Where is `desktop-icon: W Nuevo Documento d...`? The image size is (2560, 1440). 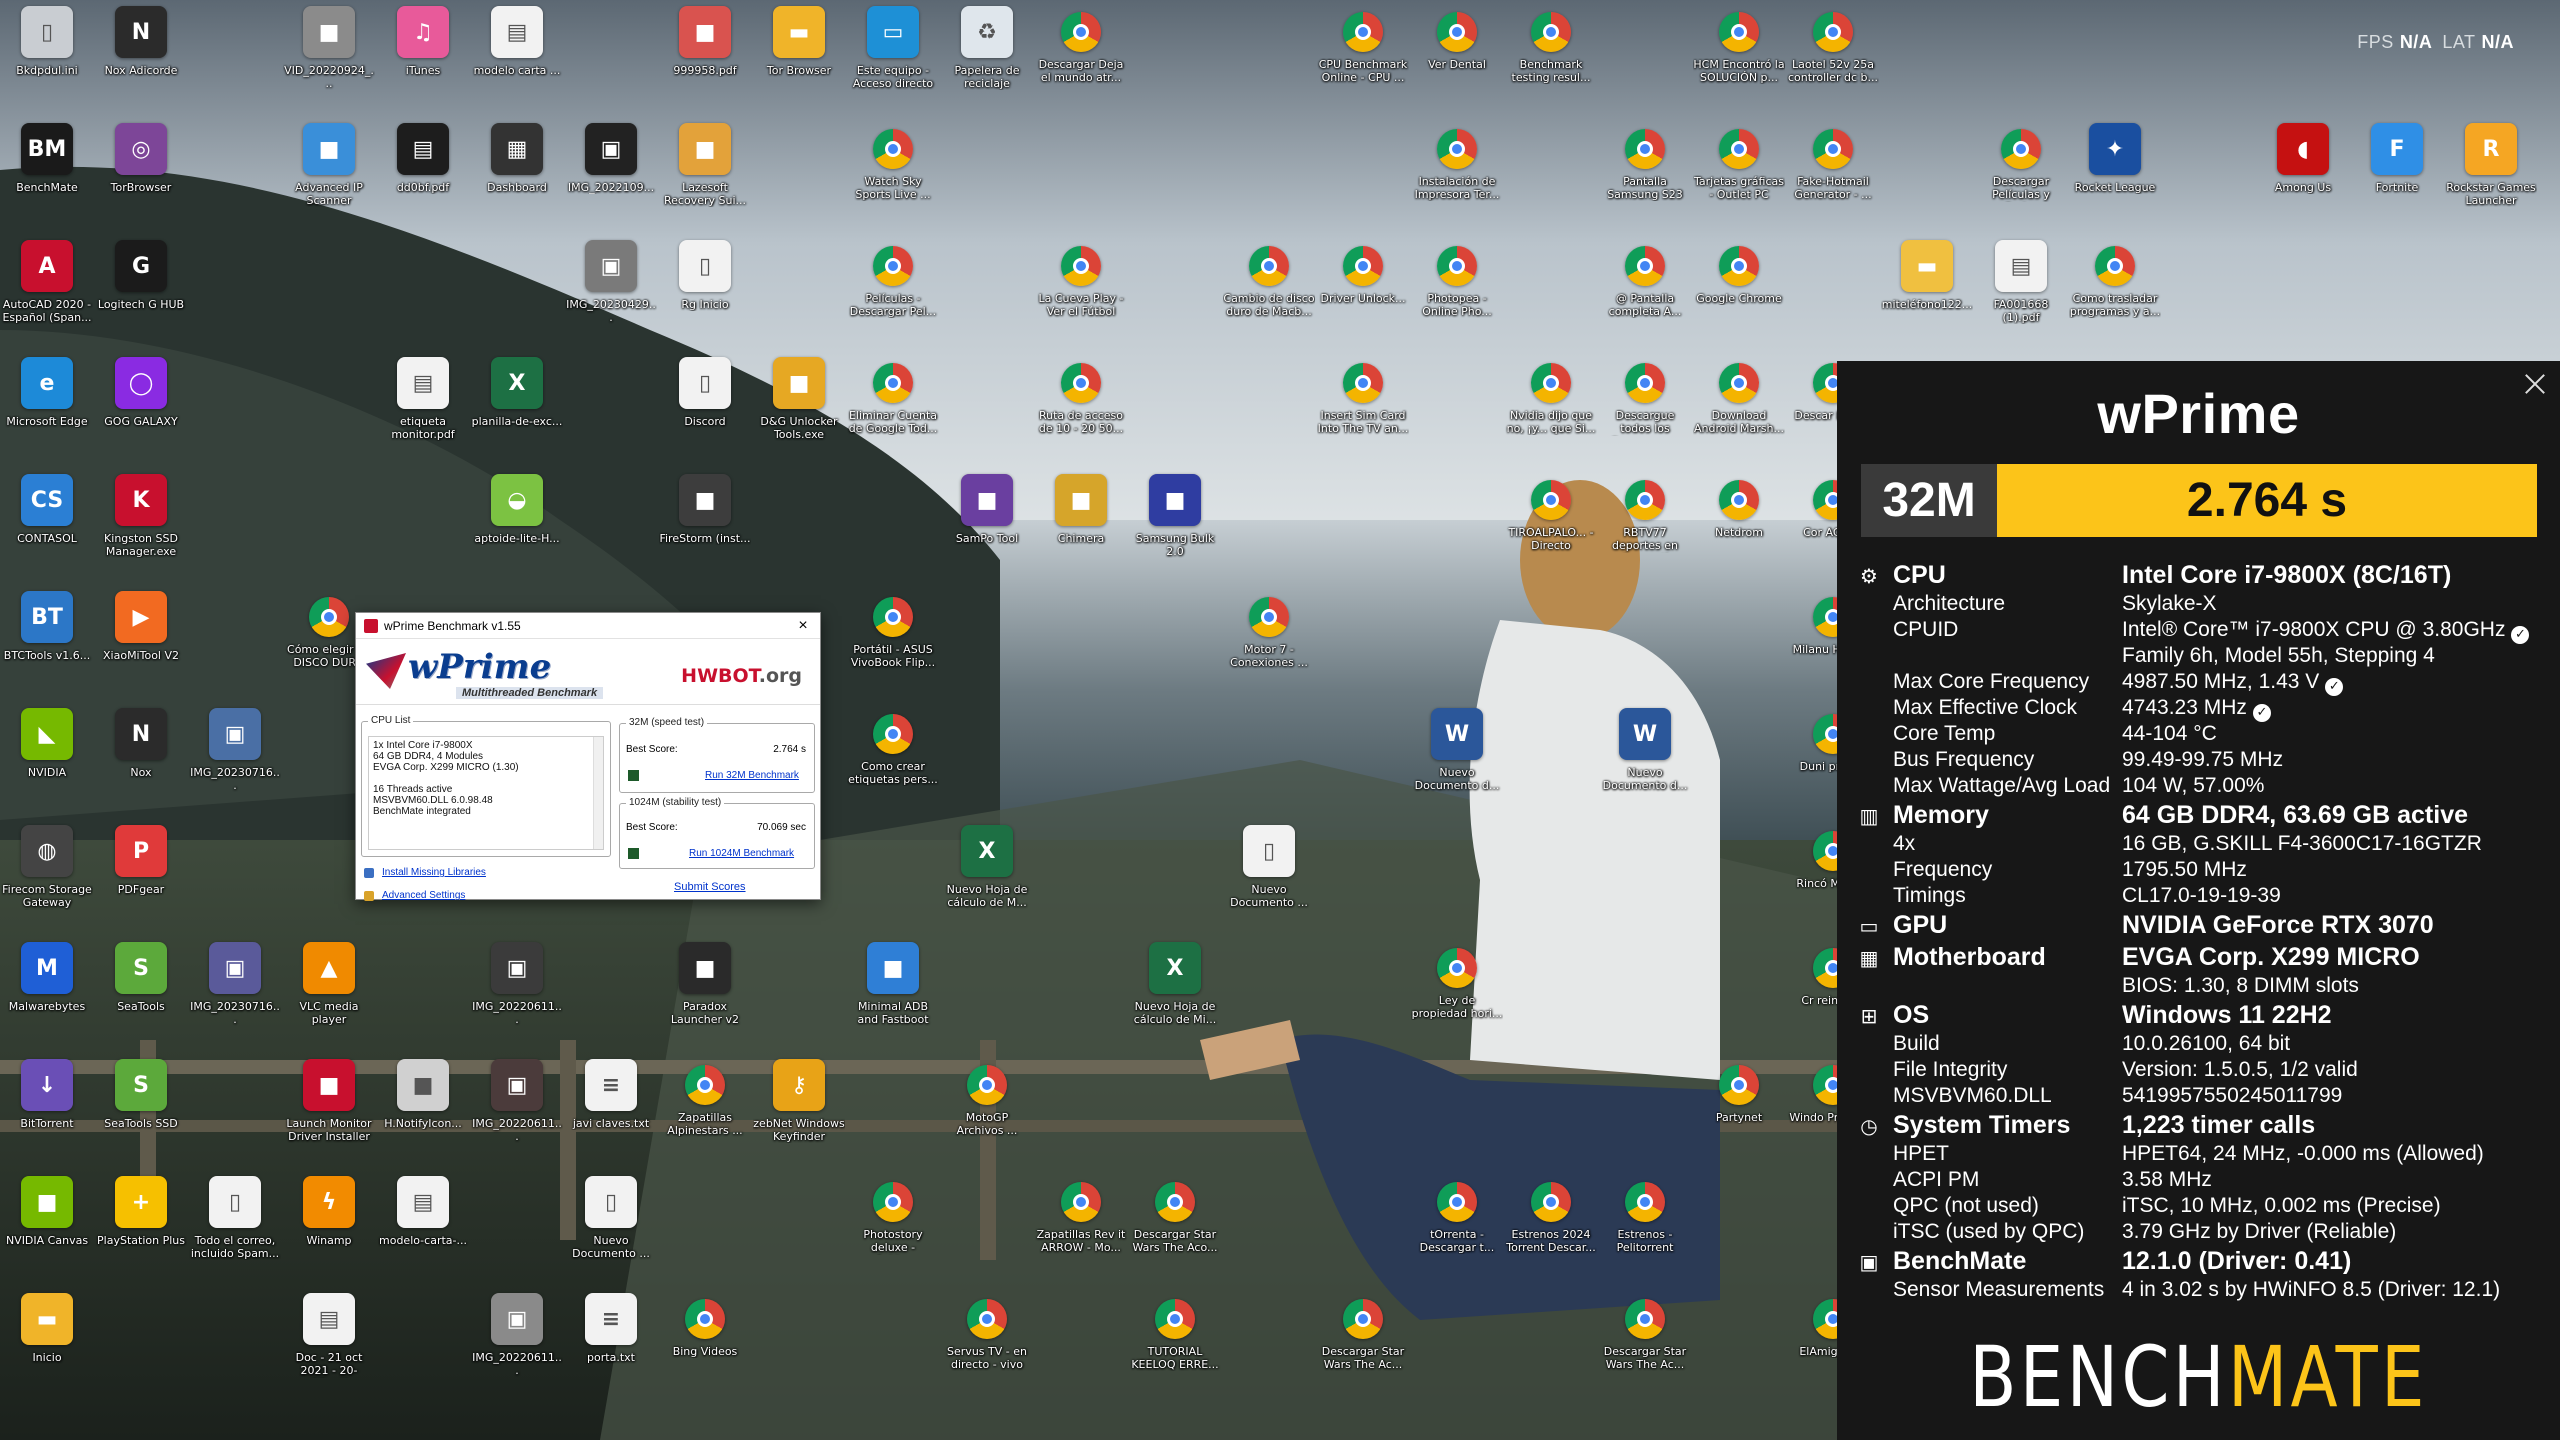
desktop-icon: W Nuevo Documento d... is located at coordinates (1457, 764).